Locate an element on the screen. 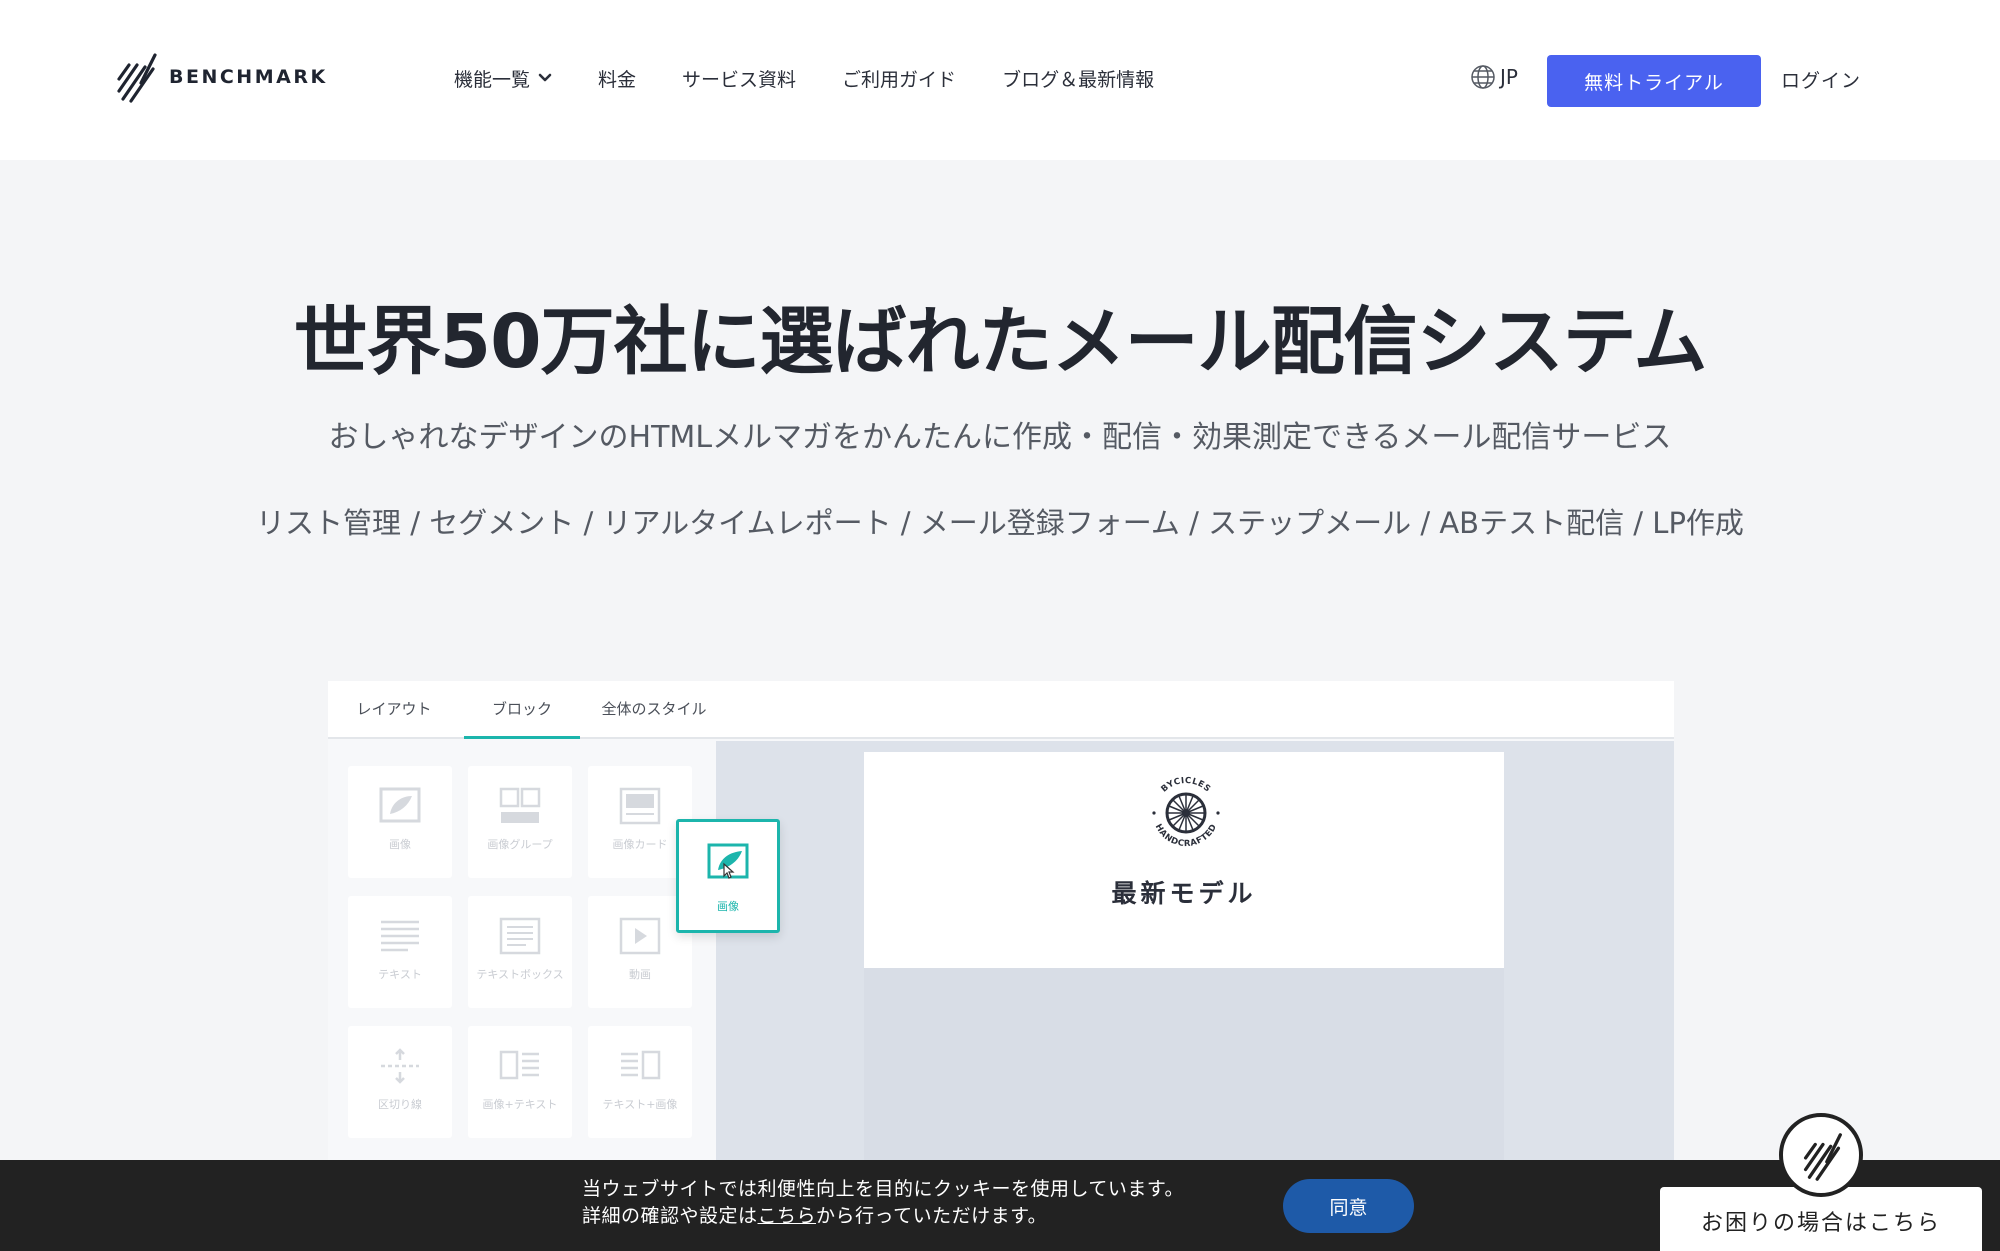  free-trial-button: 無料トライアル is located at coordinates (1654, 81).